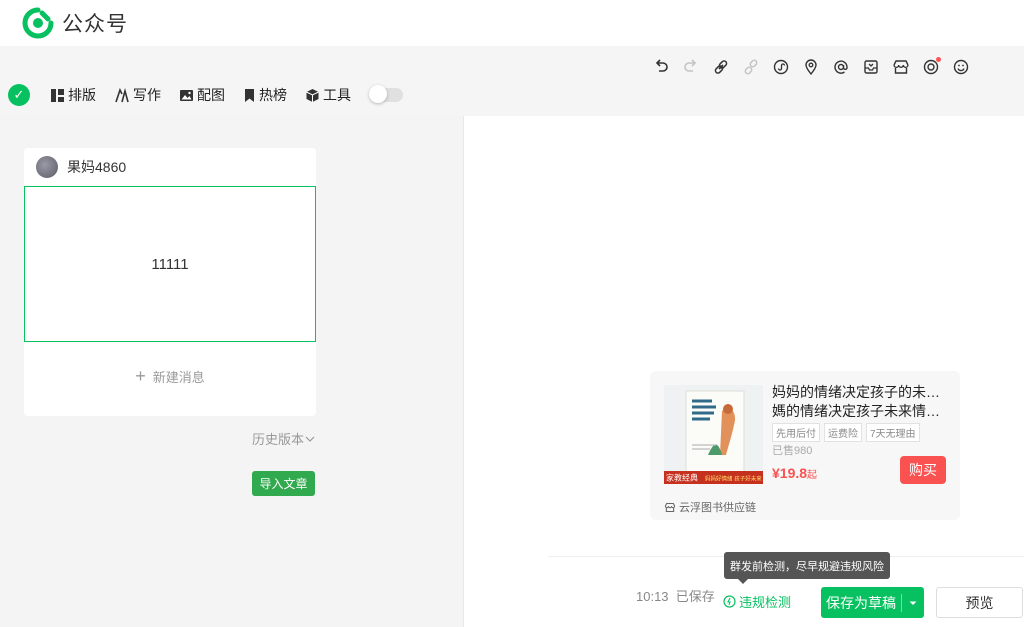 This screenshot has width=1024, height=627. What do you see at coordinates (872, 602) in the screenshot?
I see `save-draft-button: 保存为草稿` at bounding box center [872, 602].